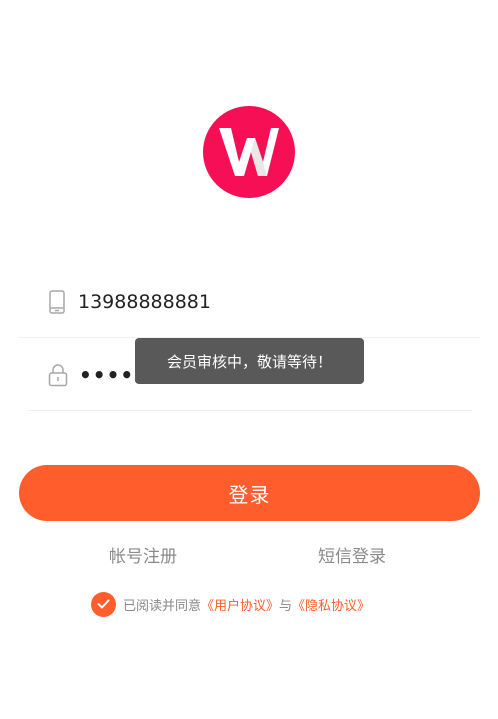  Describe the element at coordinates (143, 554) in the screenshot. I see `register-link: 帐号注册` at that location.